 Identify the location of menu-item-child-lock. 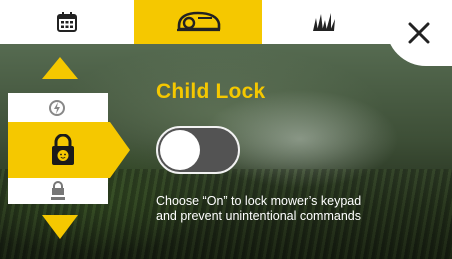
(59, 150).